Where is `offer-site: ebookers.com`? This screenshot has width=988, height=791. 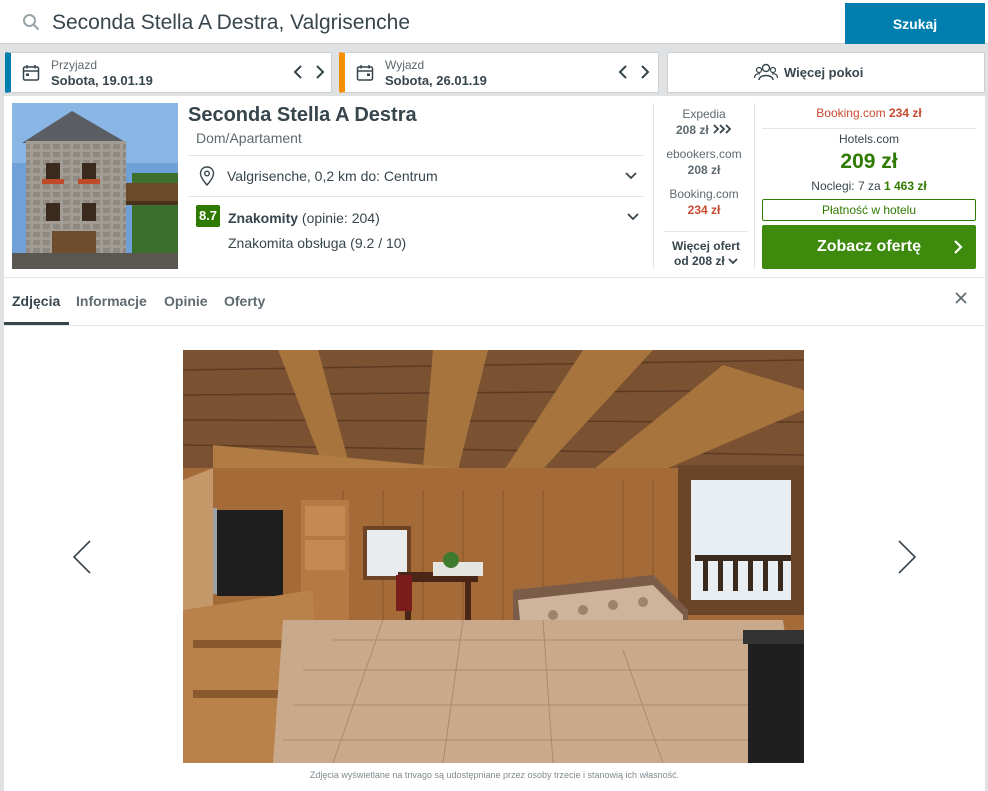
offer-site: ebookers.com is located at coordinates (704, 154).